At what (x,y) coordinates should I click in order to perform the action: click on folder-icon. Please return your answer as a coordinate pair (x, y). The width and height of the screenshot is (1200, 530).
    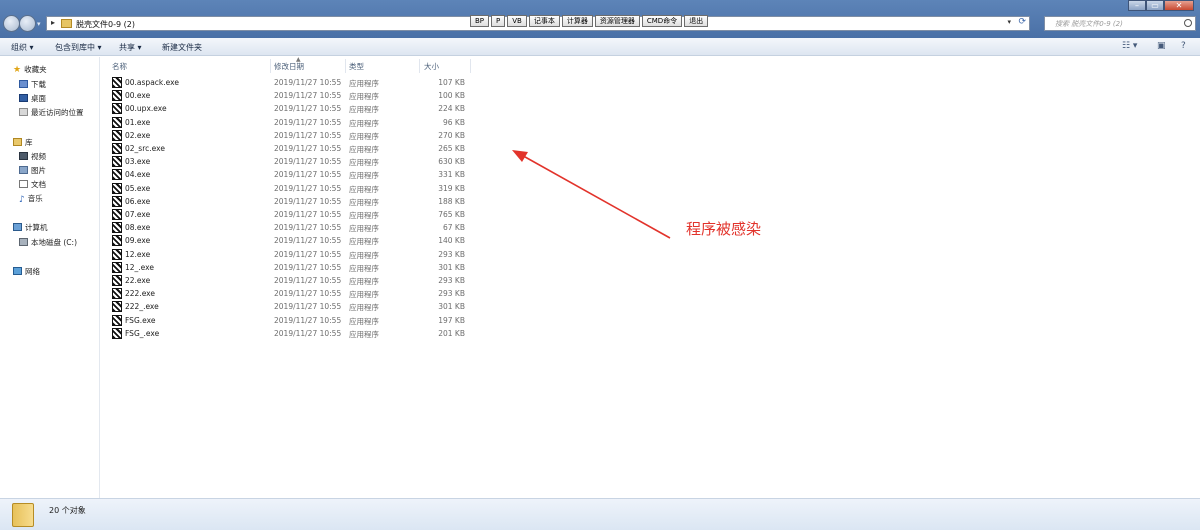
    Looking at the image, I should click on (23, 515).